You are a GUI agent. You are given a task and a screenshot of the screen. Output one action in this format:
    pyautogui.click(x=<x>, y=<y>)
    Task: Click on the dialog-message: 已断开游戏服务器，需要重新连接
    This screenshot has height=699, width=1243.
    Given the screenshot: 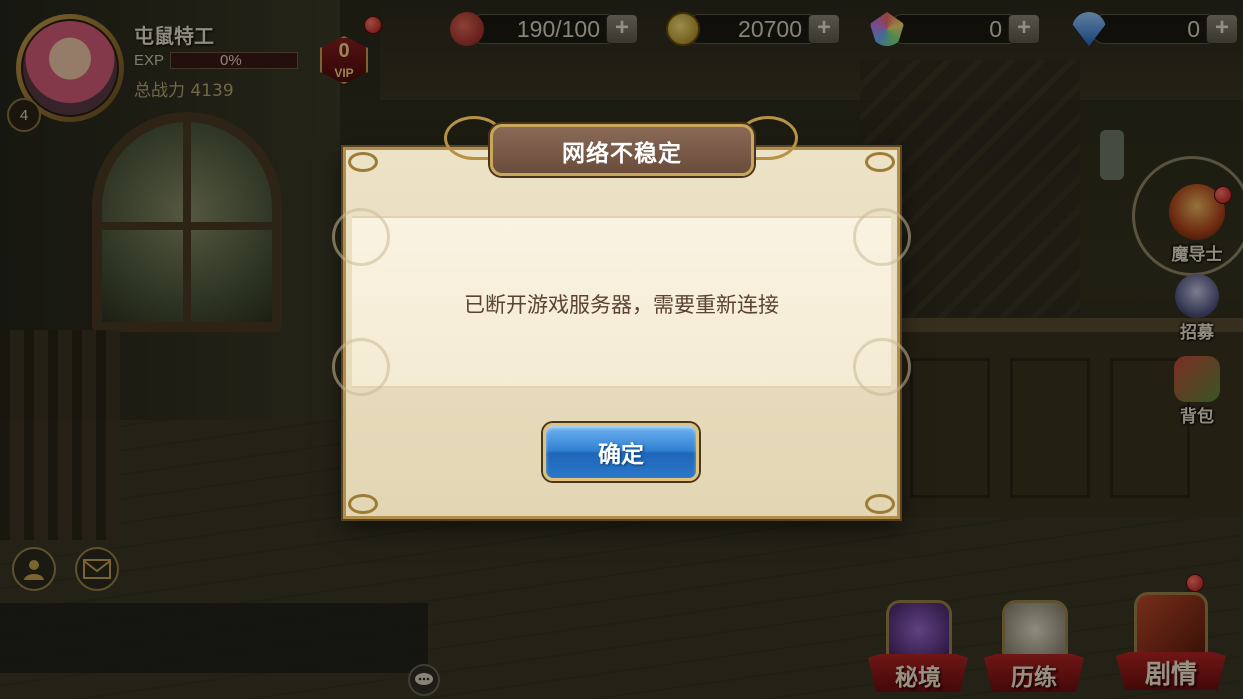 What is the action you would take?
    pyautogui.click(x=621, y=305)
    